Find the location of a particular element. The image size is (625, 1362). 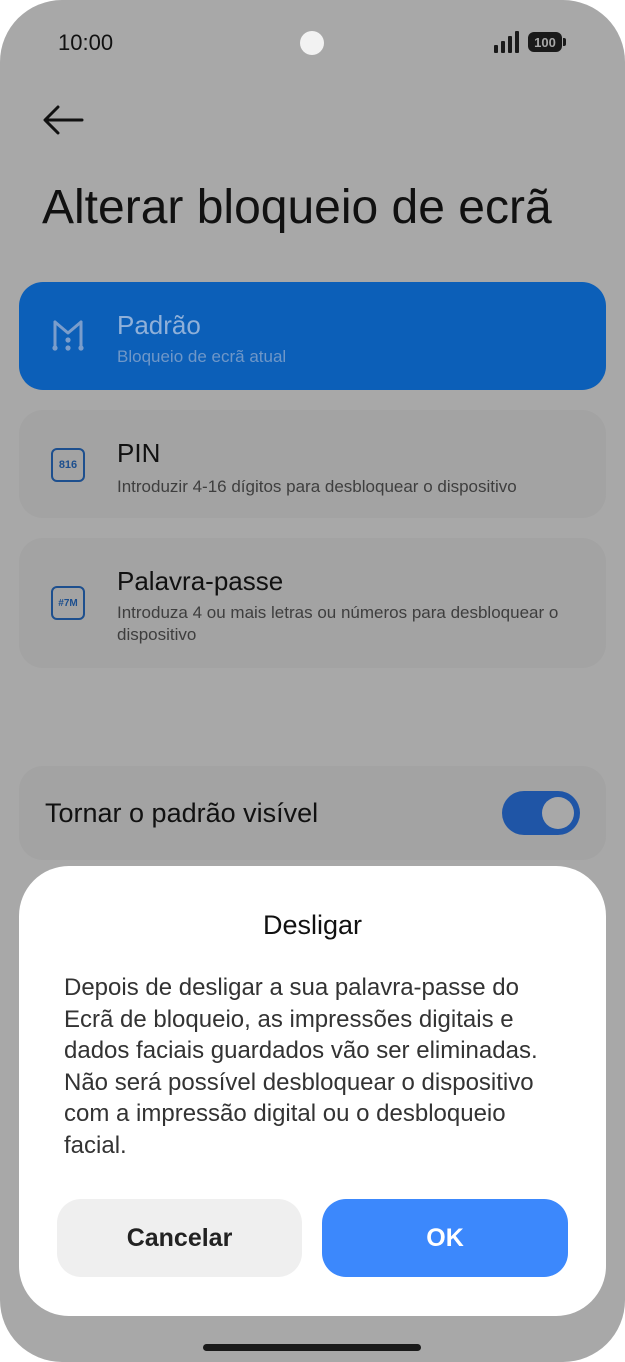

signal-icon is located at coordinates (508, 42).